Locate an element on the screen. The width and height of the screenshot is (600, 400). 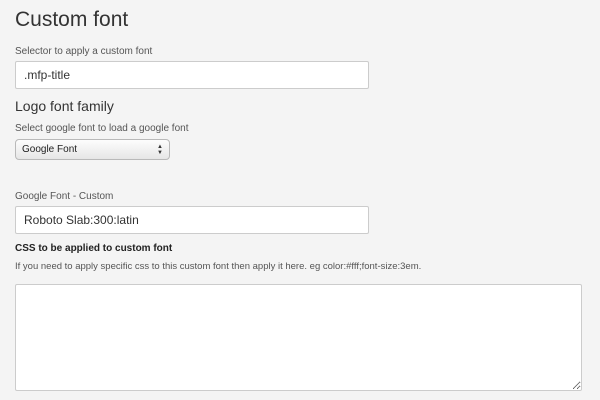
logo-font-heading: Logo font family is located at coordinates (64, 106).